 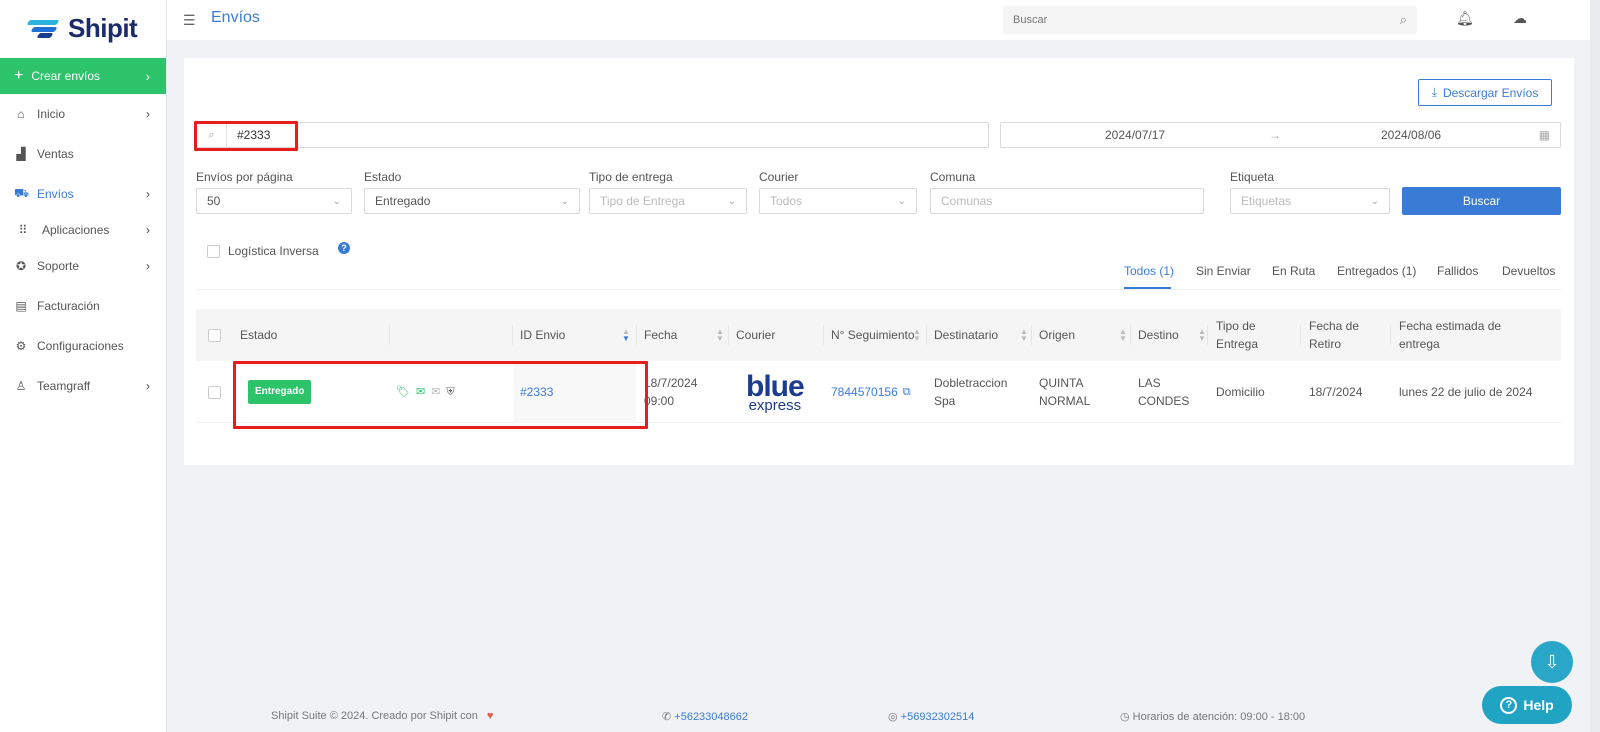 I want to click on sidebar-item-aplicaciones: ⠿ Aplicaciones ›, so click(x=83, y=230).